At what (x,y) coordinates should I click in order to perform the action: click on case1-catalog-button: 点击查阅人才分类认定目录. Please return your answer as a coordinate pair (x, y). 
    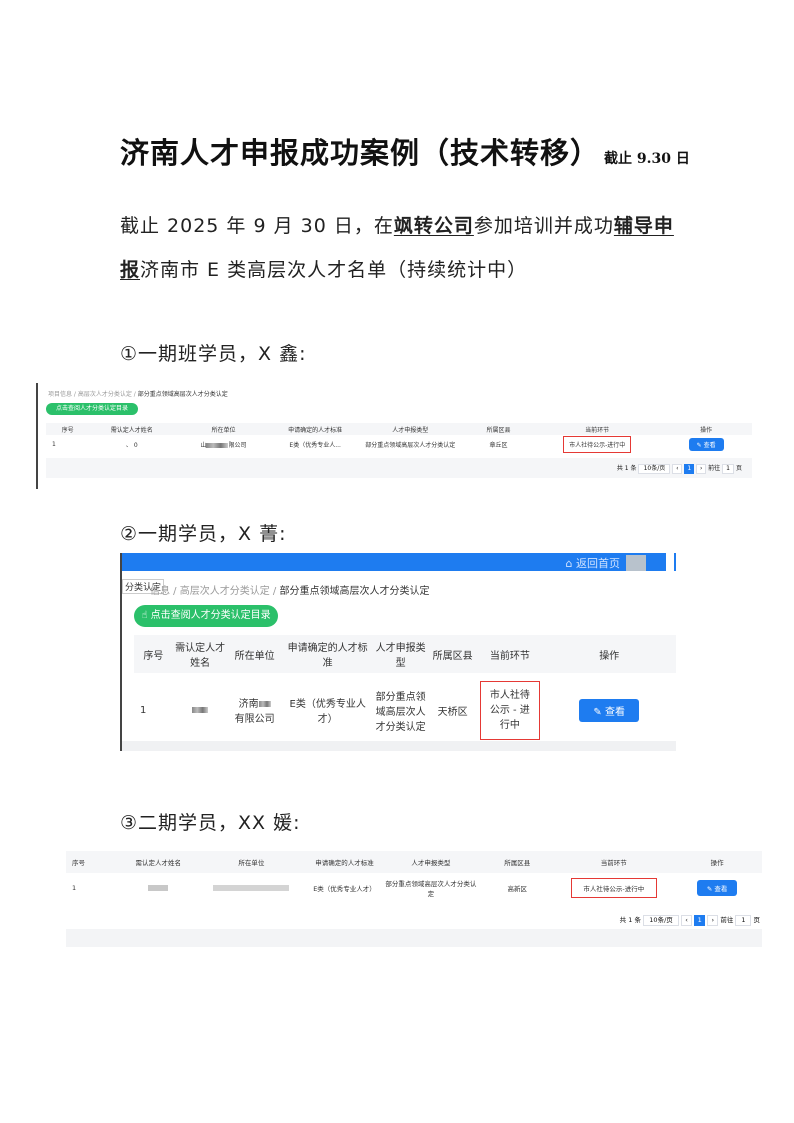
    Looking at the image, I should click on (92, 409).